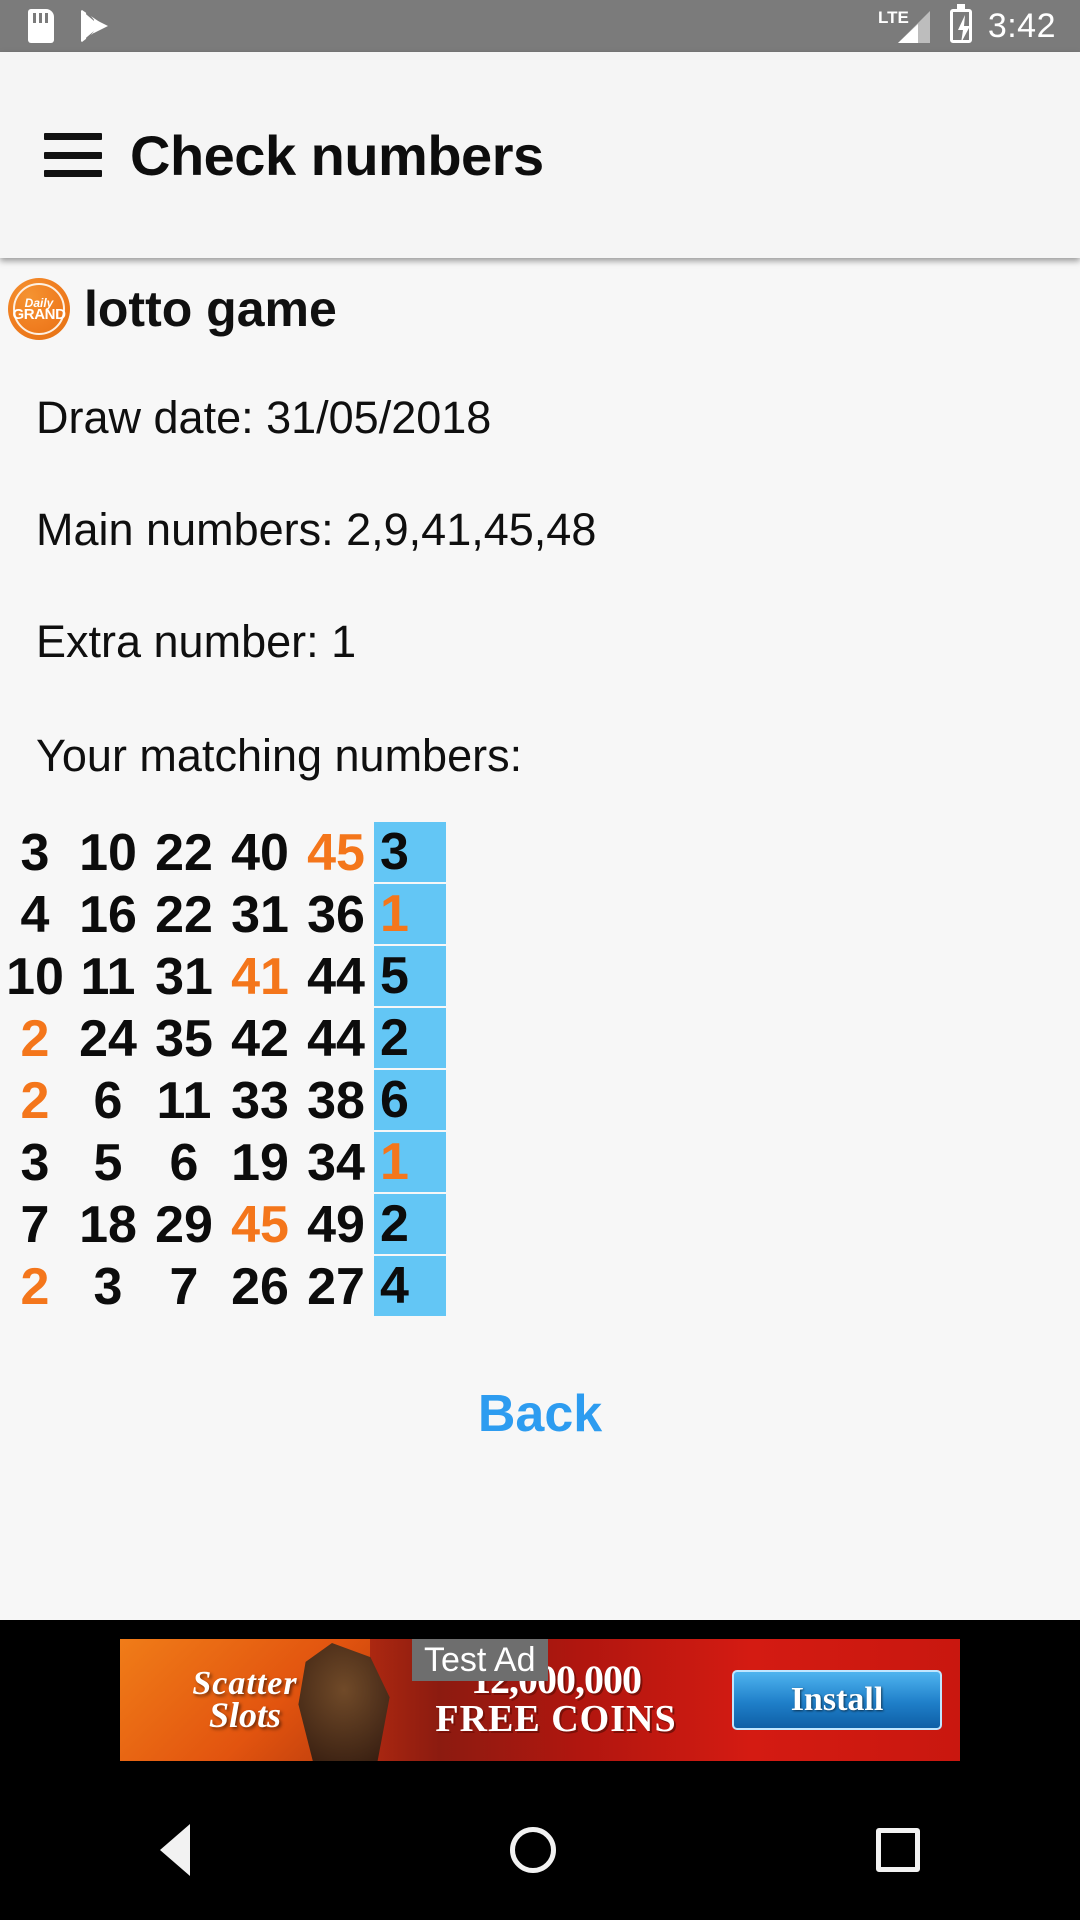 This screenshot has height=1920, width=1080. What do you see at coordinates (540, 300) in the screenshot?
I see `game-header: Daily GRAND lotto game` at bounding box center [540, 300].